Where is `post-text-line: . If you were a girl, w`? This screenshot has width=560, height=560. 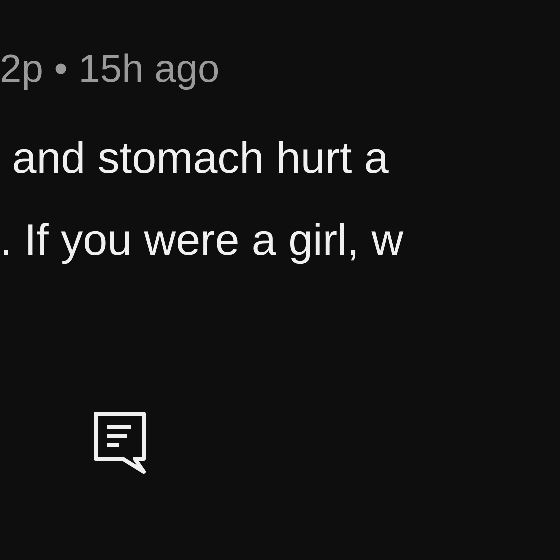
post-text-line: . If you were a girl, w is located at coordinates (202, 240).